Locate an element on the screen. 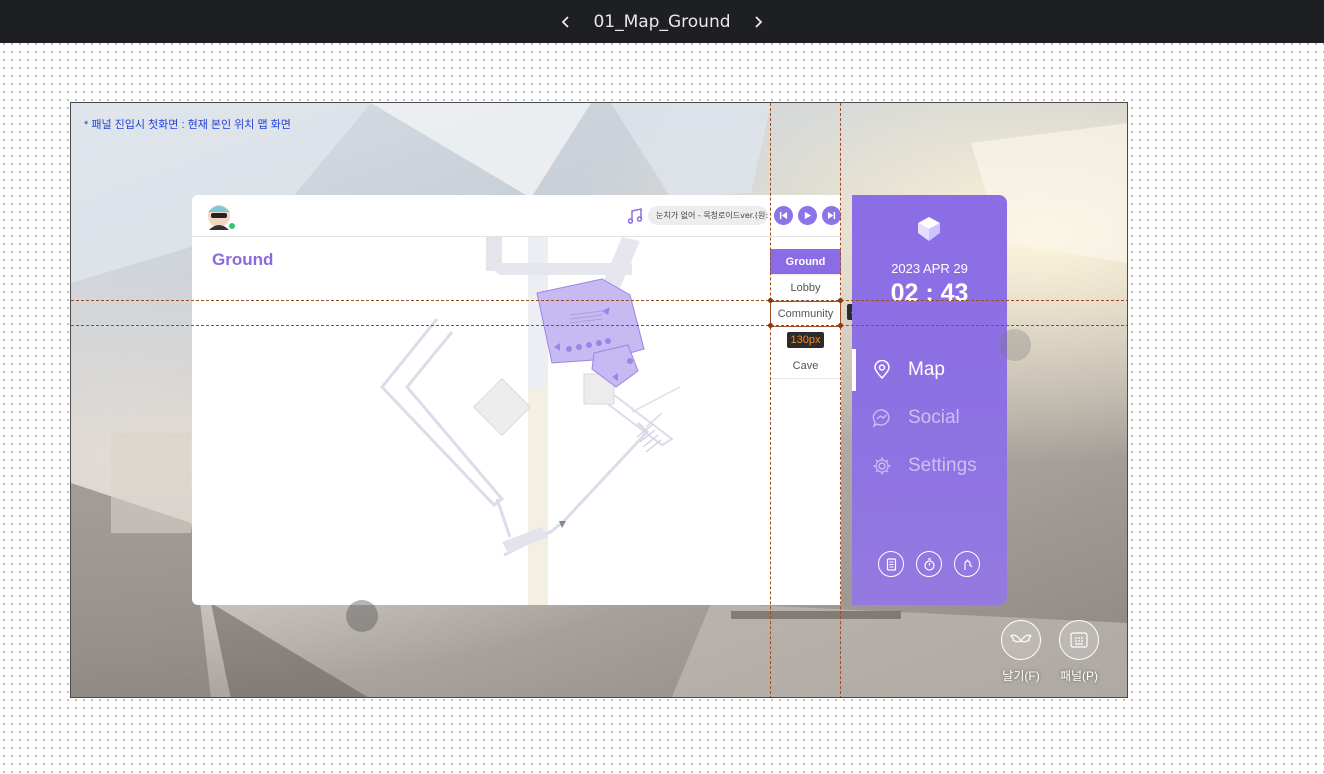 Image resolution: width=1324 pixels, height=774 pixels. app-logo-icon is located at coordinates (929, 229).